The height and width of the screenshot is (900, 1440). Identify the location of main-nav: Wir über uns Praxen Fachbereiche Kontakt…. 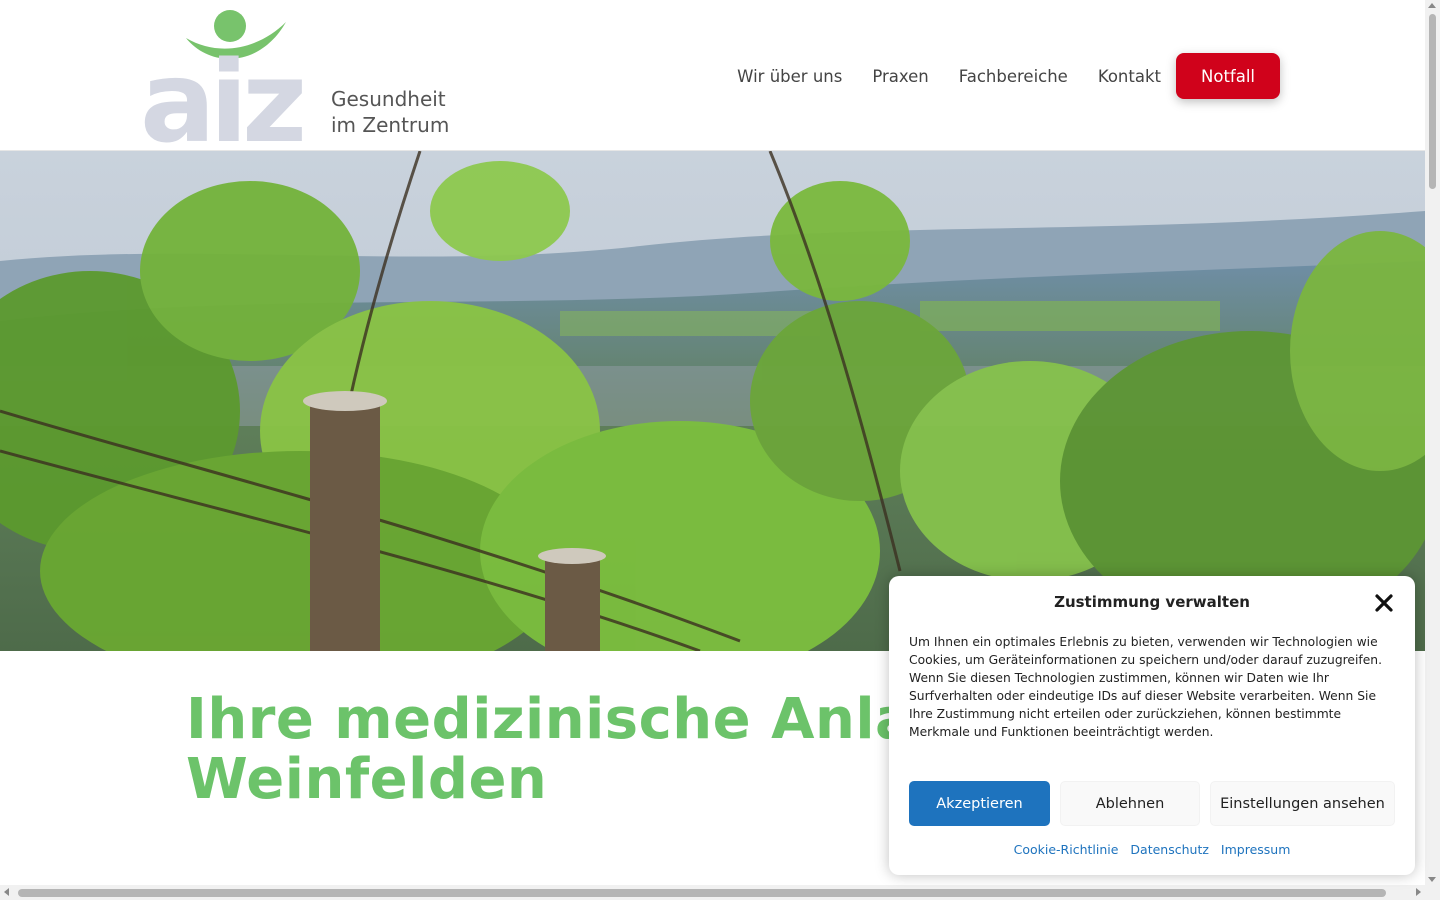
(1008, 76).